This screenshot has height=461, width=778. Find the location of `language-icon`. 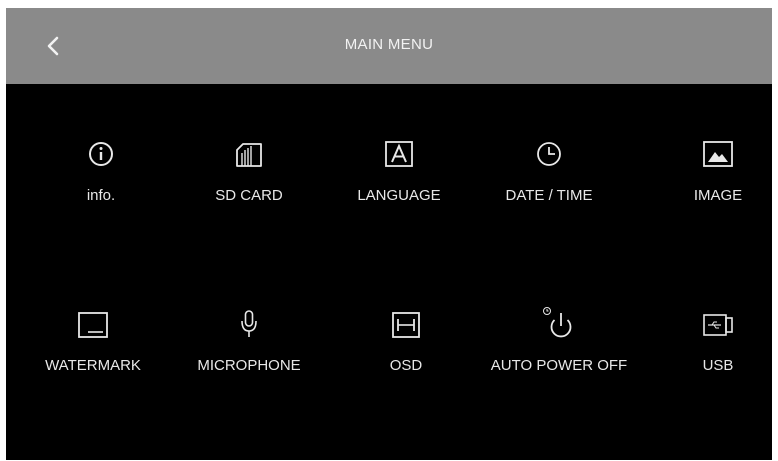

language-icon is located at coordinates (399, 156).